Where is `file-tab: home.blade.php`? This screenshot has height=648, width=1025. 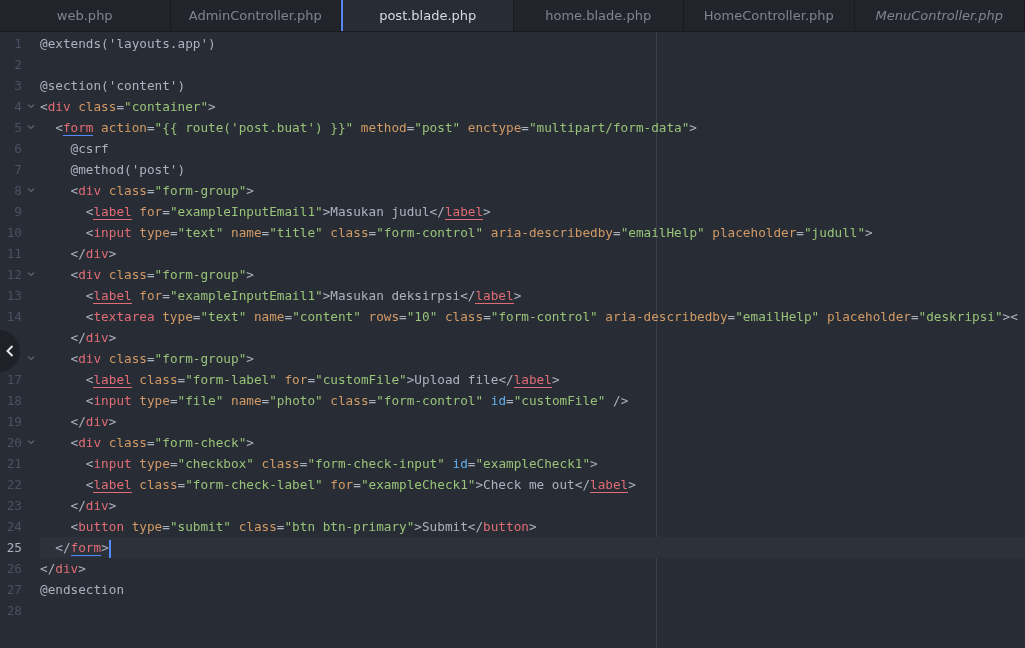
file-tab: home.blade.php is located at coordinates (598, 15).